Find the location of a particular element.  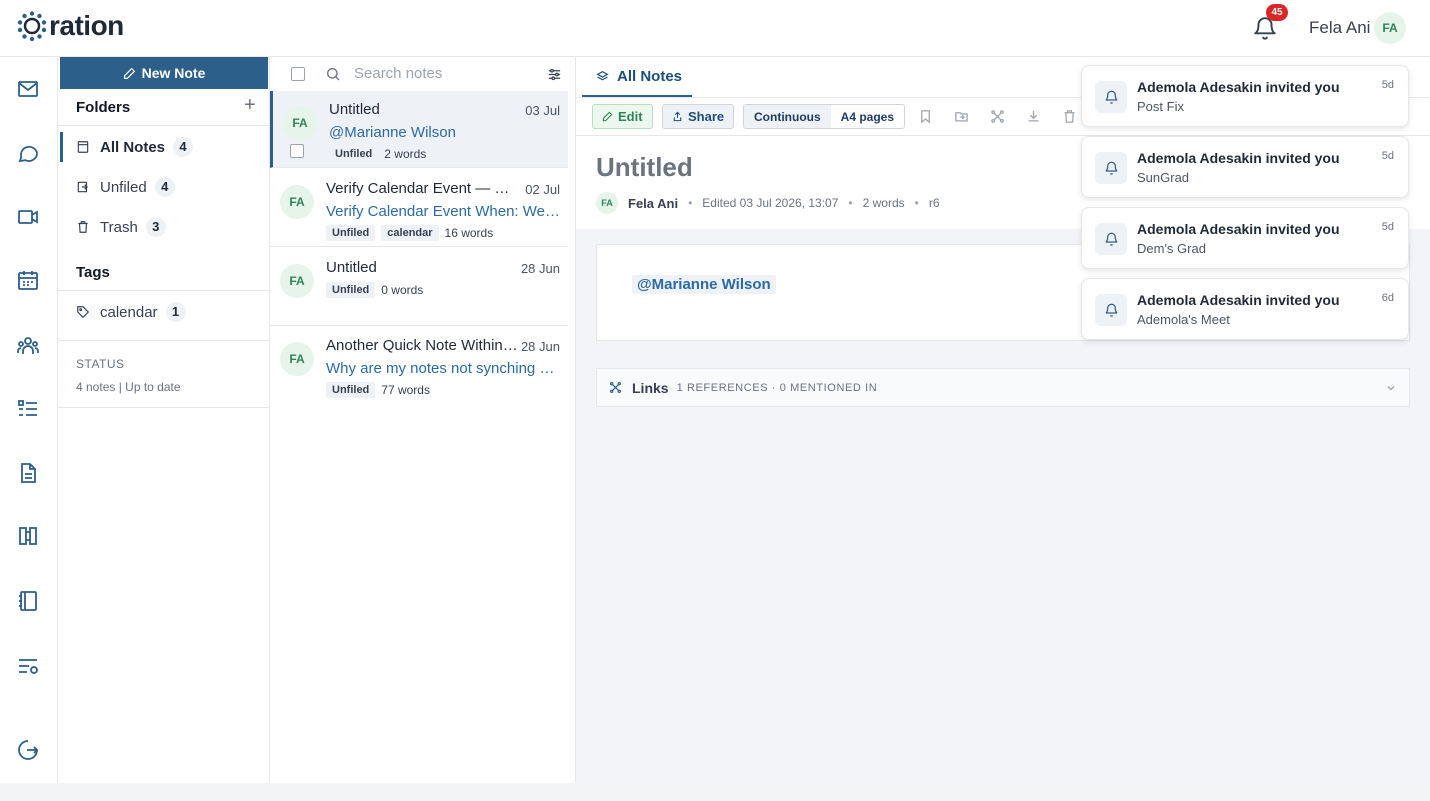

people-icon is located at coordinates (28, 346).